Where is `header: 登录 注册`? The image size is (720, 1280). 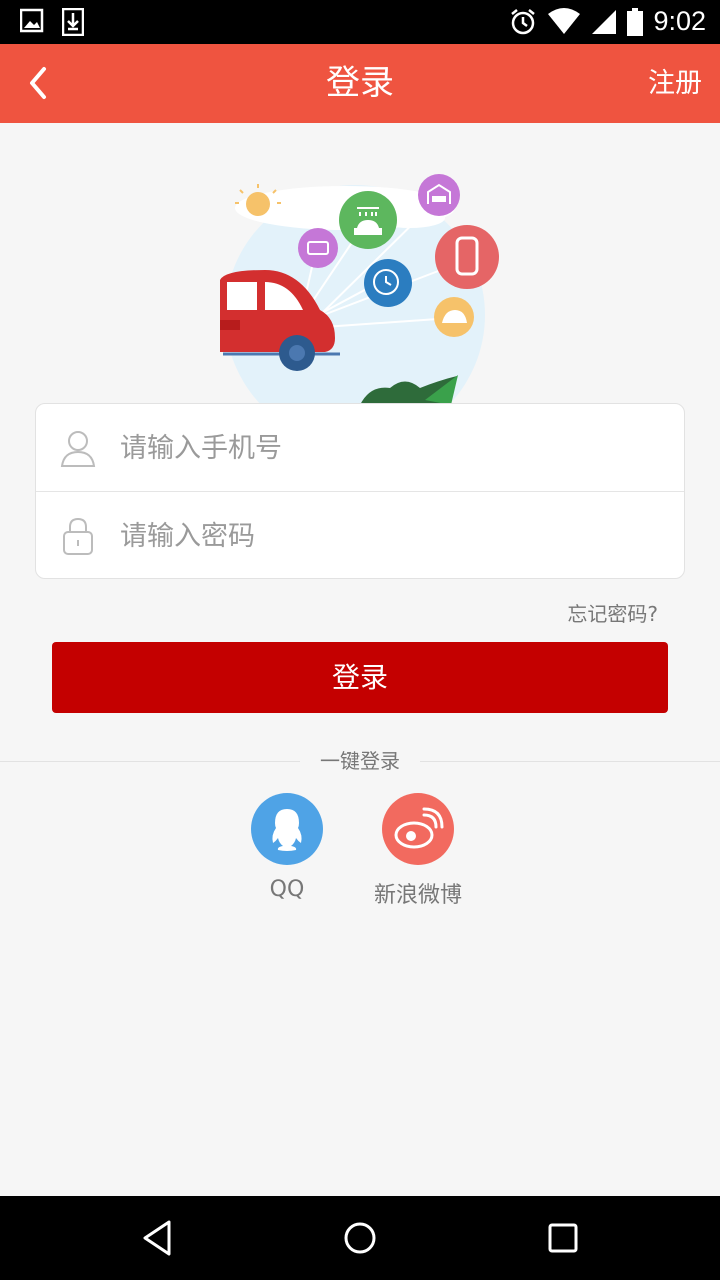 header: 登录 注册 is located at coordinates (360, 83).